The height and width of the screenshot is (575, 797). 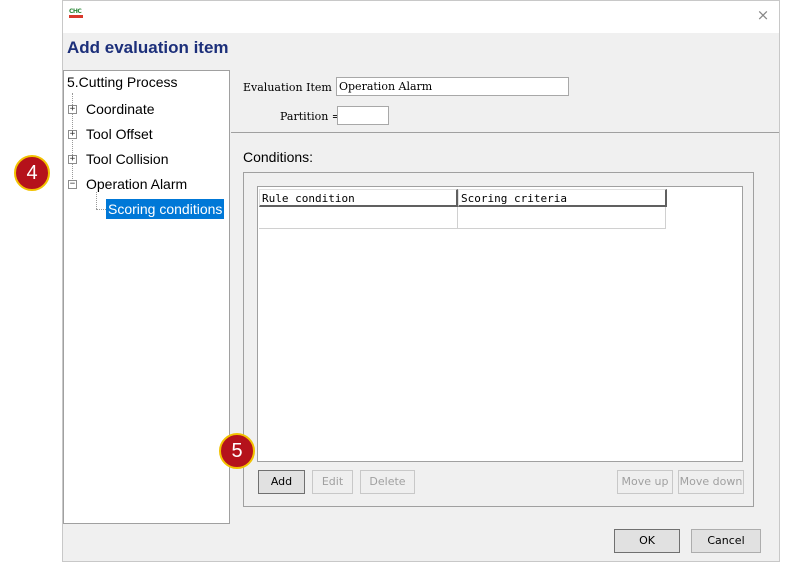 I want to click on step-4-callout: 4, so click(x=32, y=173).